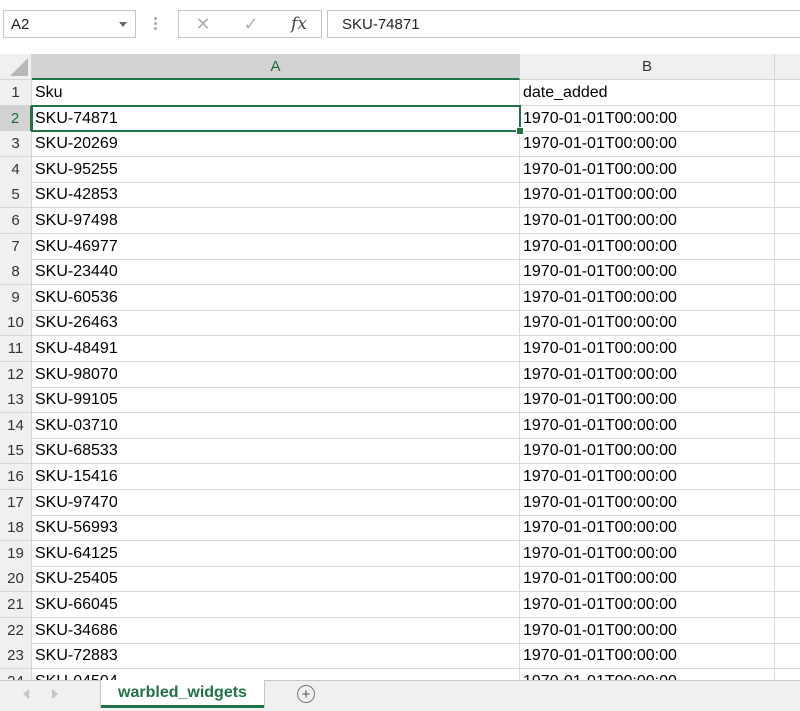  Describe the element at coordinates (16, 195) in the screenshot. I see `row-header: 5` at that location.